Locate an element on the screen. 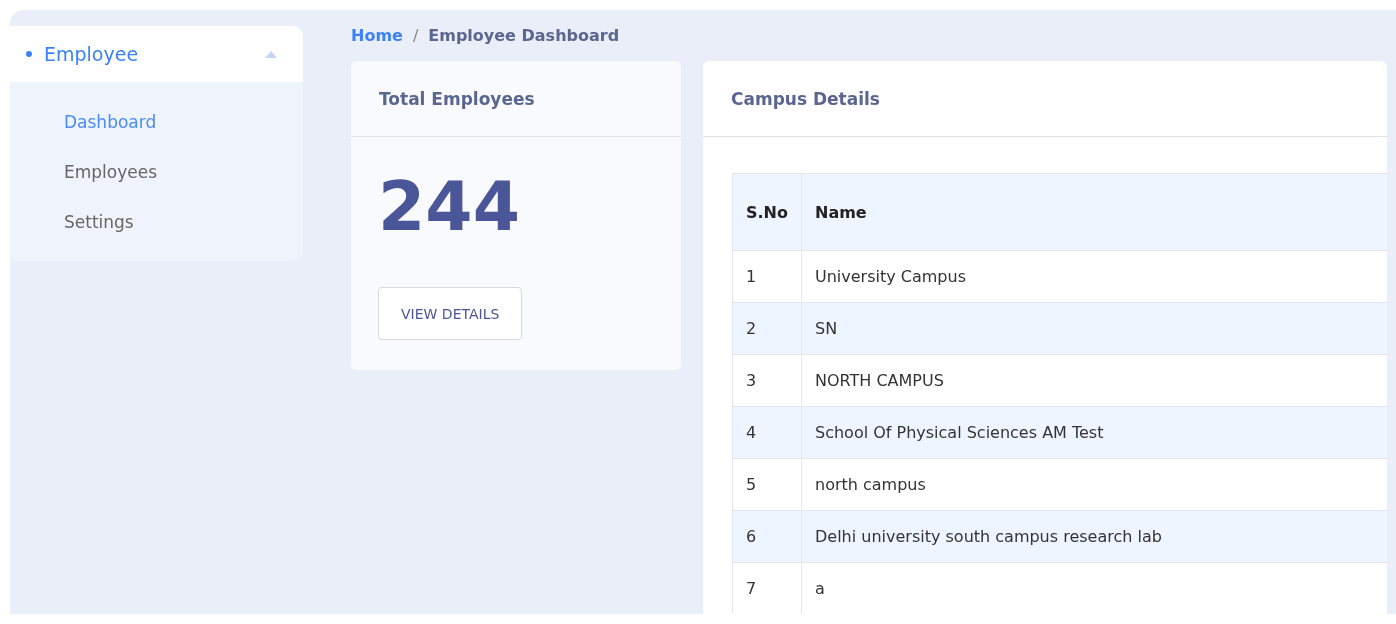 Image resolution: width=1396 pixels, height=624 pixels. table-cell: north campus is located at coordinates (1094, 484).